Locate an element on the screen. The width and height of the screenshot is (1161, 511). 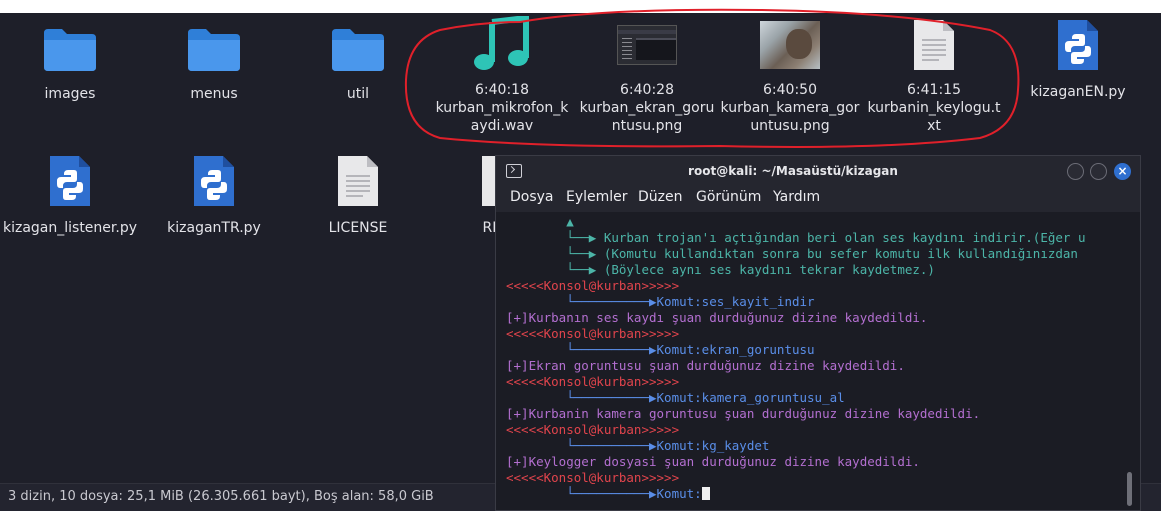
menu-item-duzen: Düzen is located at coordinates (660, 197).